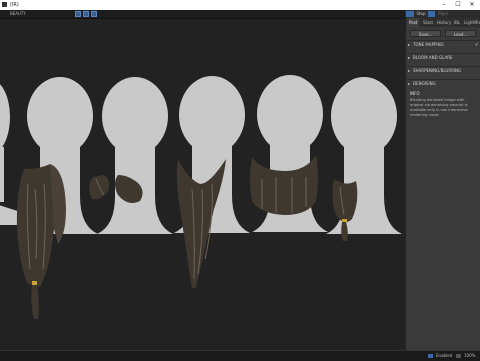 The height and width of the screenshot is (361, 480). I want to click on viewport-toolbar: BEAUTY, so click(202, 14).